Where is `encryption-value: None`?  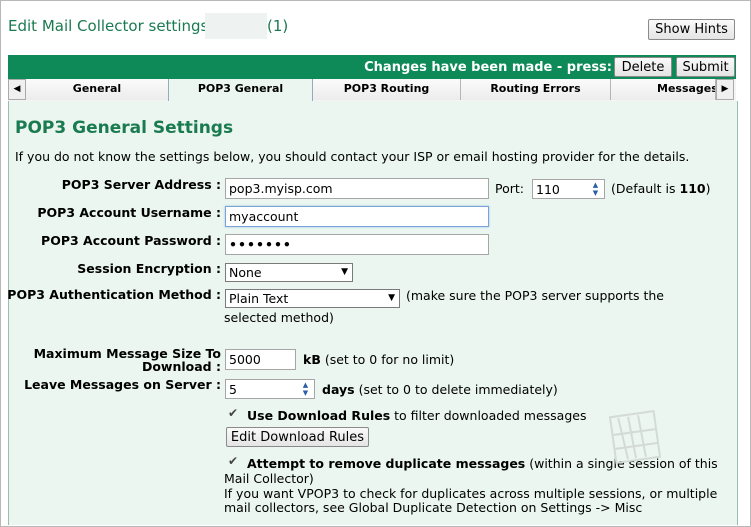
encryption-value: None is located at coordinates (245, 272).